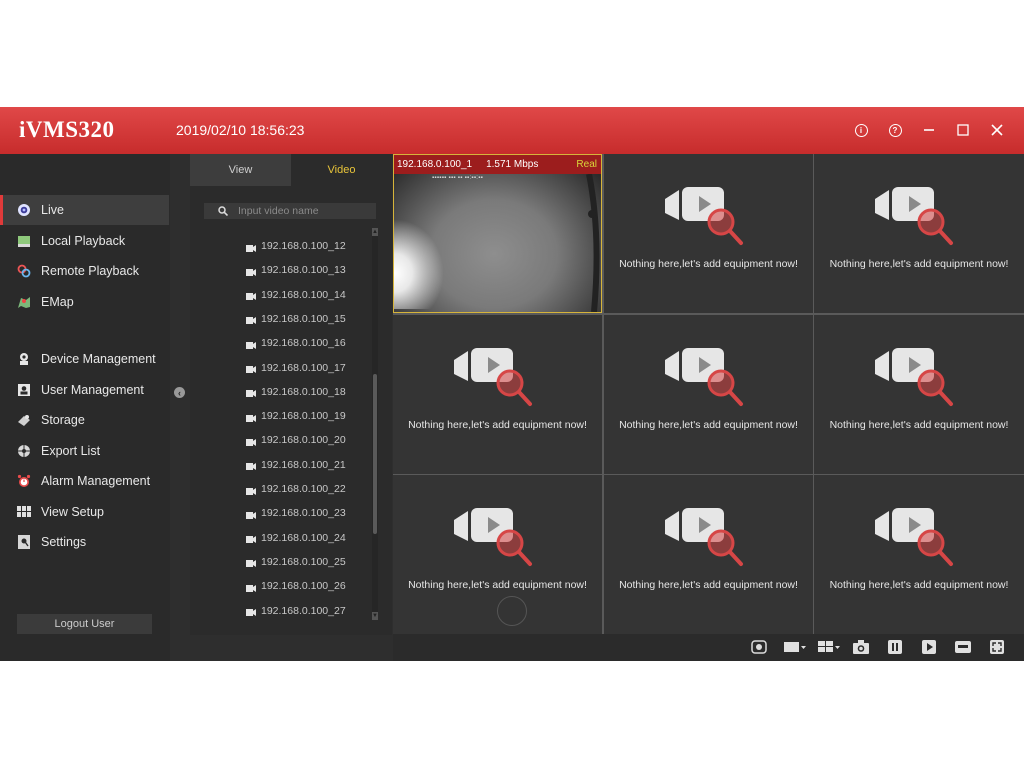  I want to click on device-list-item: 192.168.0.100_14, so click(296, 295).